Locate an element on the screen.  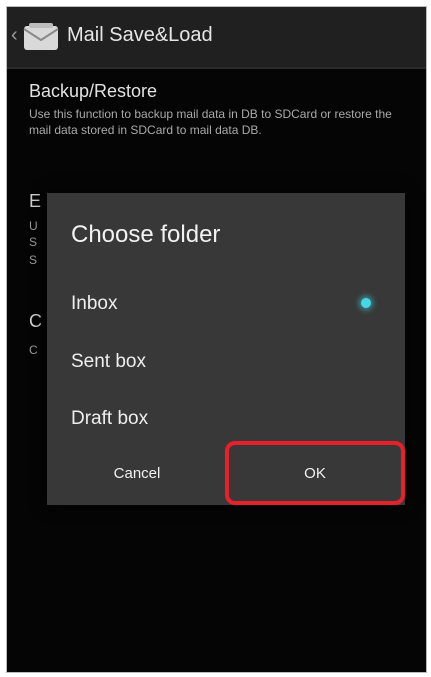
action-bar: ‹ Mail Save&Load is located at coordinates (216, 38).